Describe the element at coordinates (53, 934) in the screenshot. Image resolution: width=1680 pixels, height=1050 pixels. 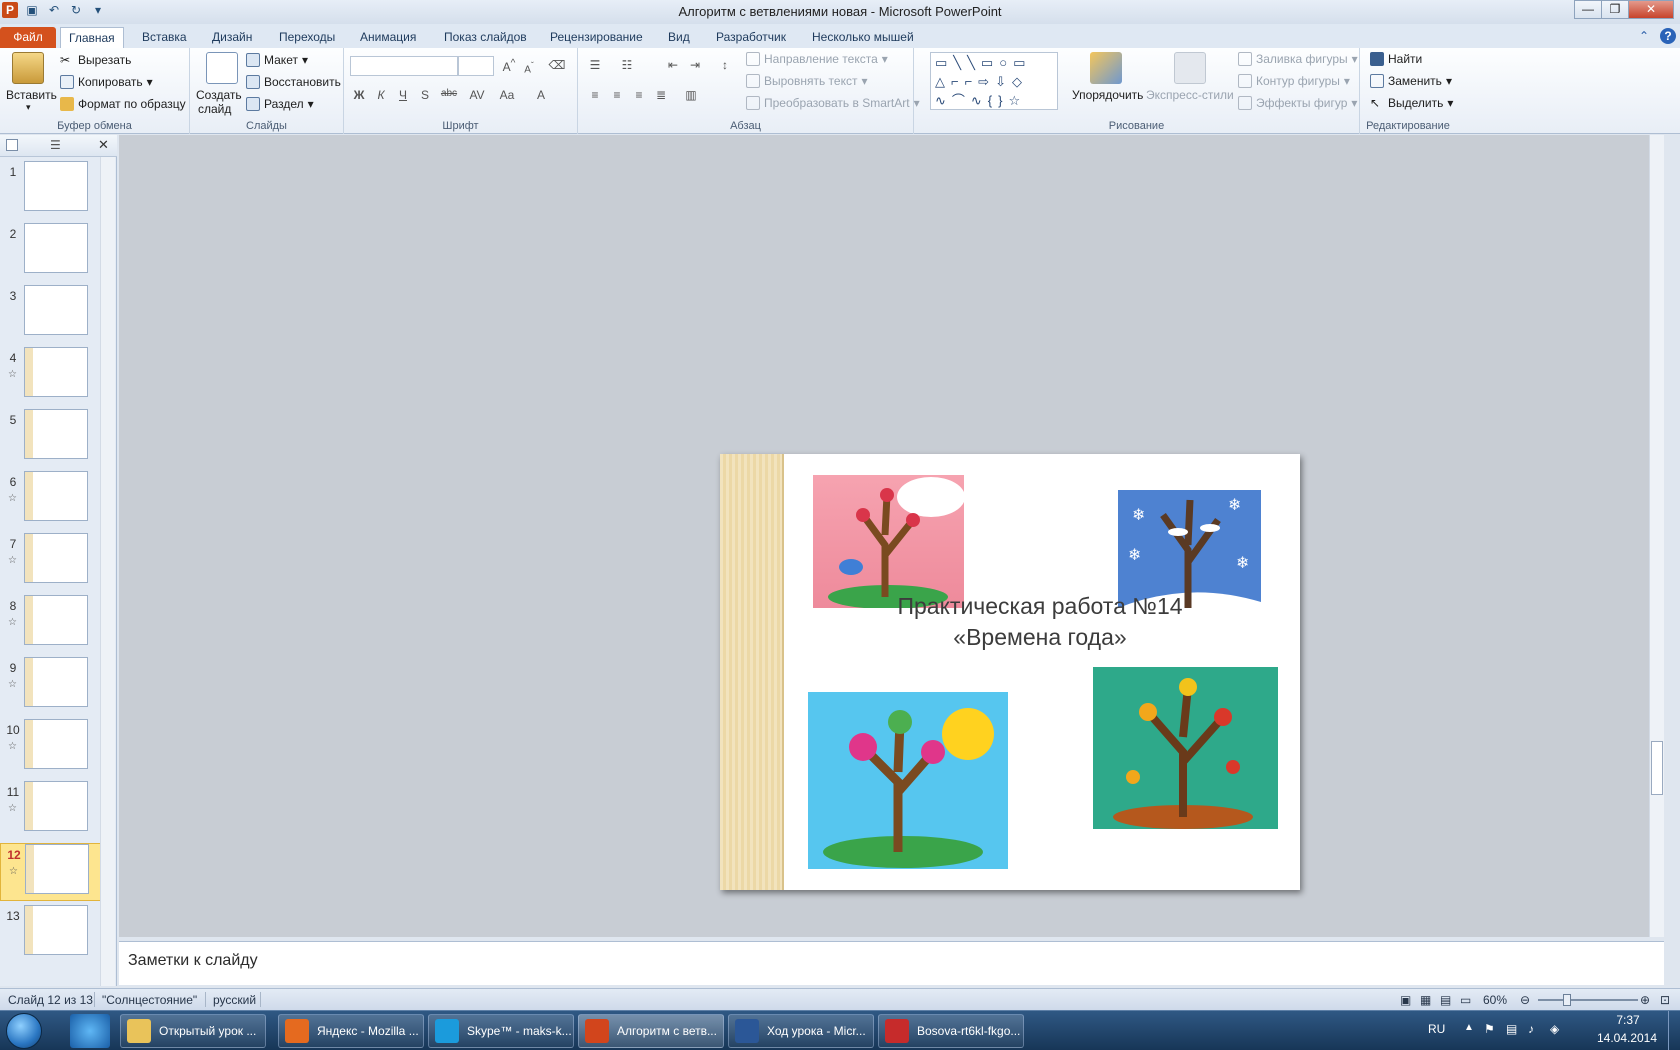
I see `slide-thumbnail-13: 13` at that location.